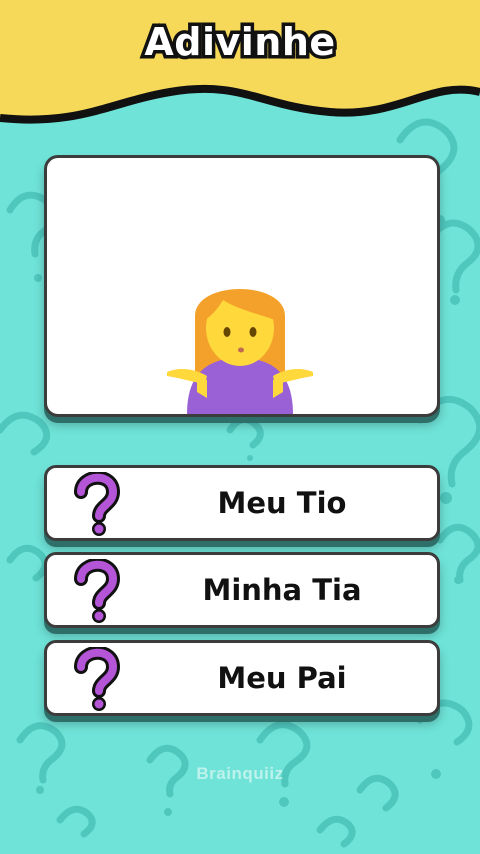 This screenshot has height=854, width=480. I want to click on answer-option-3: Meu Pai, so click(242, 678).